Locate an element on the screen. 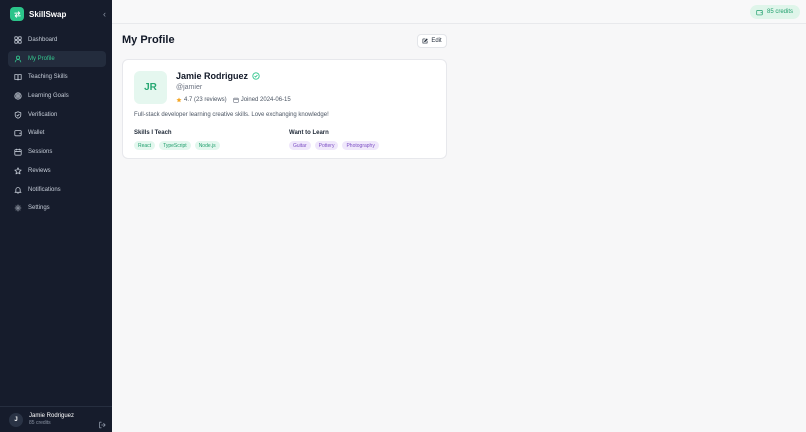  sidebar-item-label: Teaching Skills is located at coordinates (48, 77).